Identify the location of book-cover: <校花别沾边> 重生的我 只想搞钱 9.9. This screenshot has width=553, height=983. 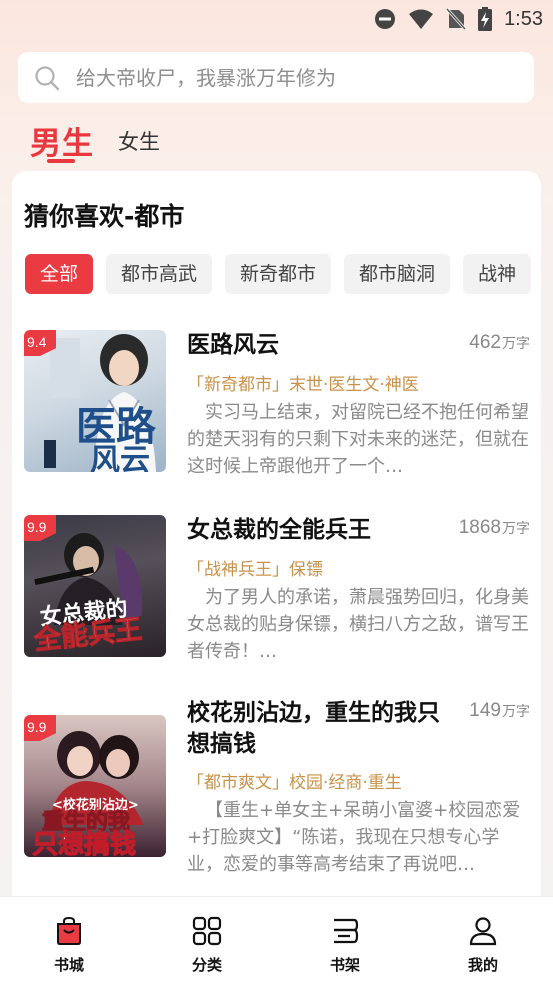
(95, 786).